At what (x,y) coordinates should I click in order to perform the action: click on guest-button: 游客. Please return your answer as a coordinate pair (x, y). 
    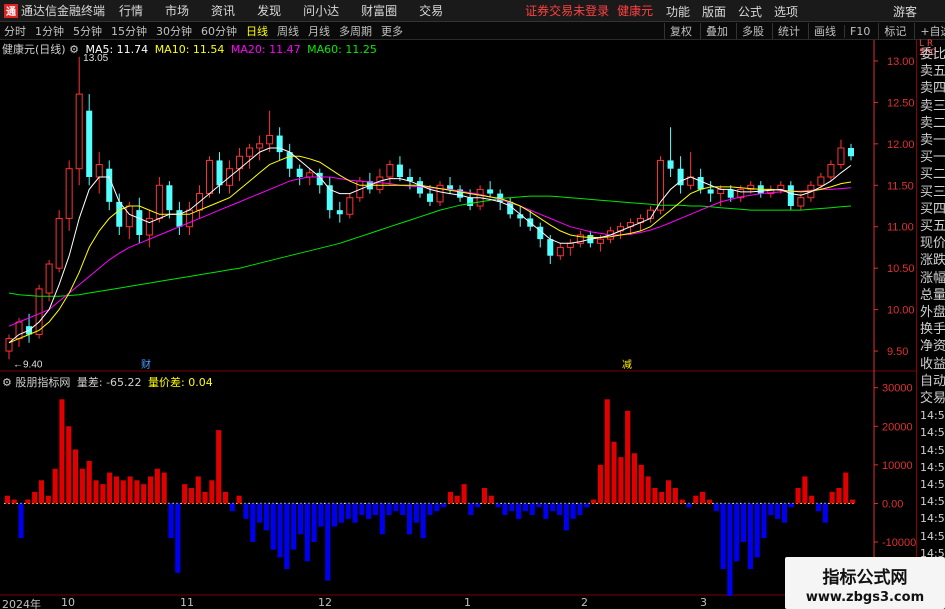
    Looking at the image, I should click on (905, 11).